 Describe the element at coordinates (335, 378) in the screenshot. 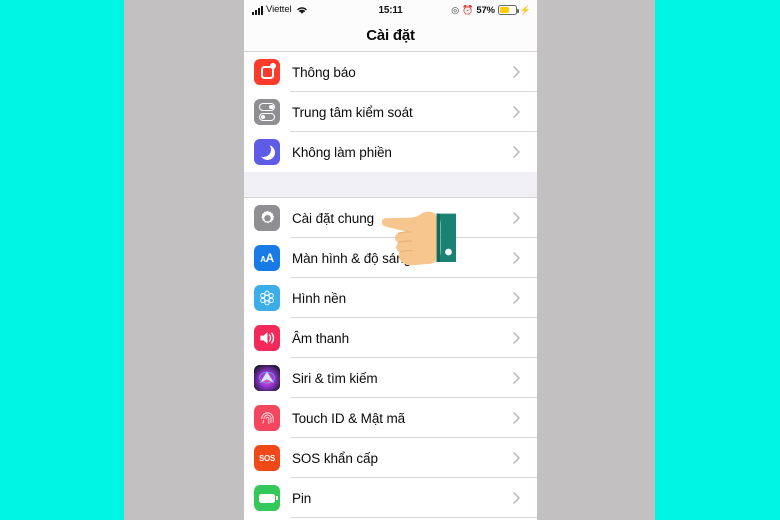

I see `settings-row-label: Siri & tìm kiếm` at that location.